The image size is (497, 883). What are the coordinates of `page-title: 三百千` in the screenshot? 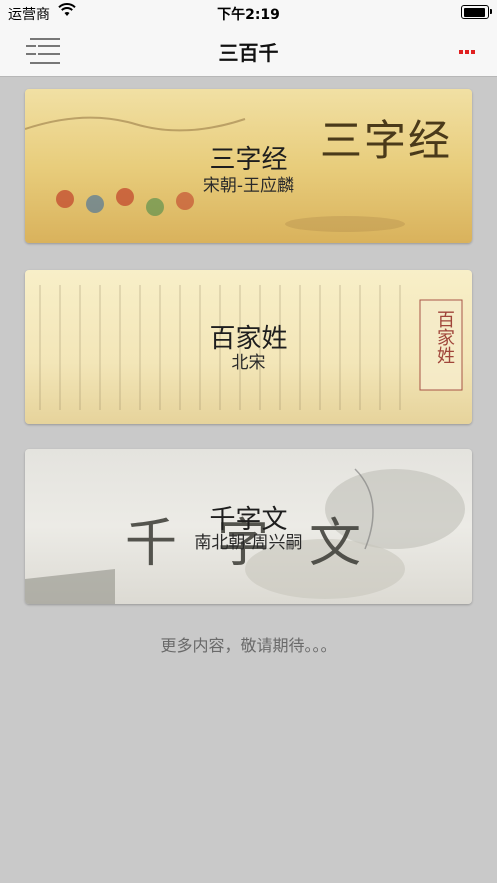 It's located at (248, 53).